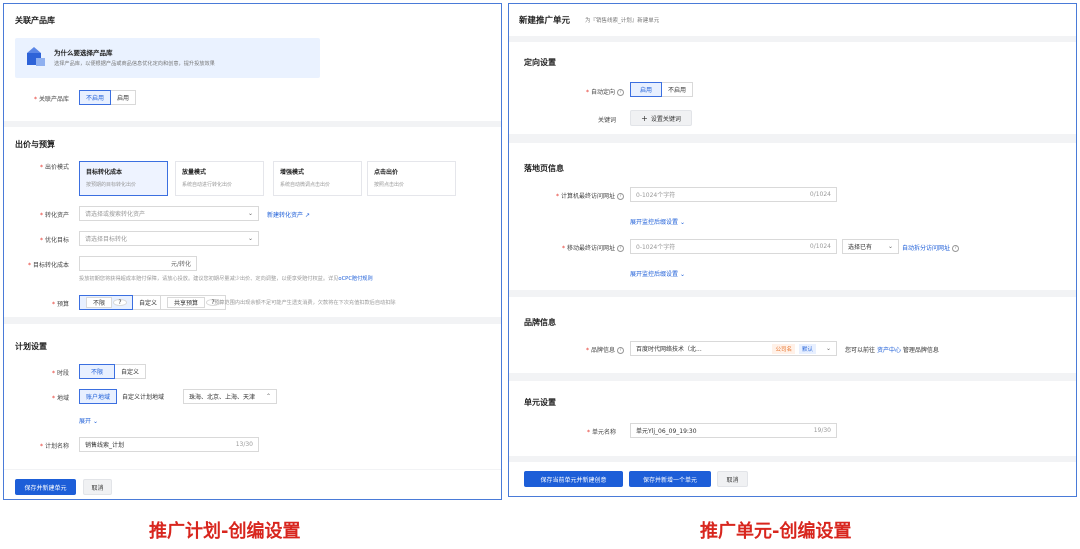 The height and width of the screenshot is (549, 1080). Describe the element at coordinates (540, 402) in the screenshot. I see `unit-settings-title: 单元设置` at that location.